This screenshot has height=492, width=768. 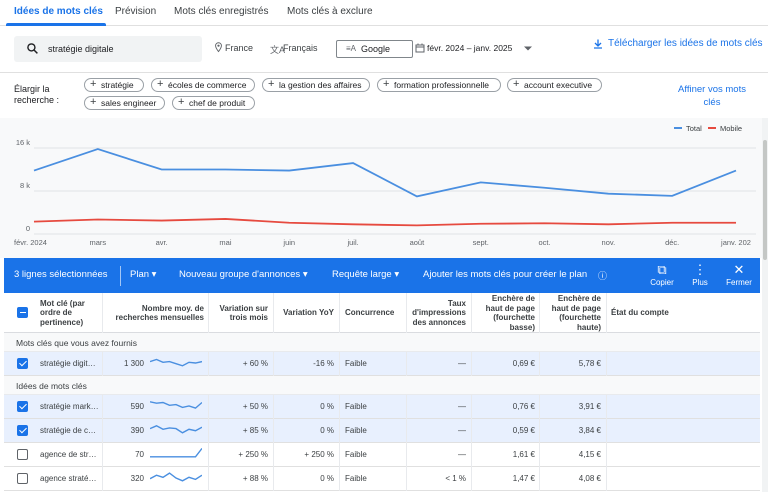 What do you see at coordinates (523, 363) in the screenshot?
I see `bid-low-cell: 0,69 €` at bounding box center [523, 363].